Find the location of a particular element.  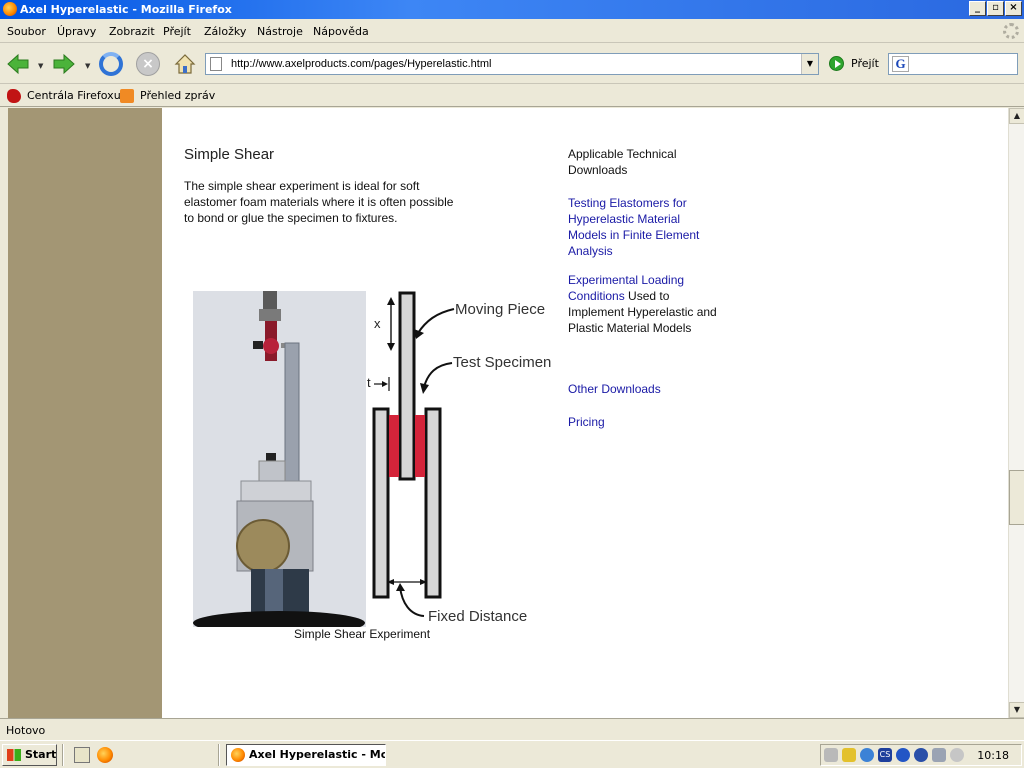

status-text: Hotovo is located at coordinates (26, 730).